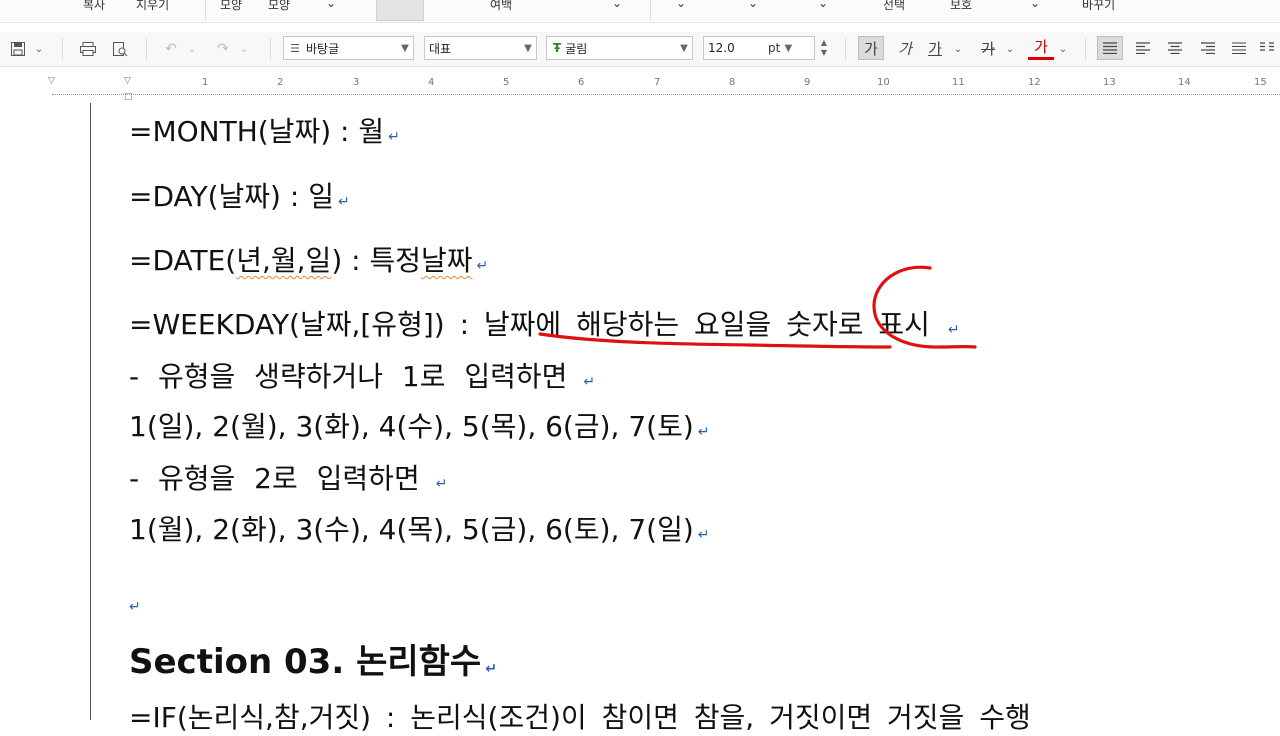 This screenshot has width=1280, height=736. I want to click on style-select: ☰ 바탕글 ▼, so click(348, 48).